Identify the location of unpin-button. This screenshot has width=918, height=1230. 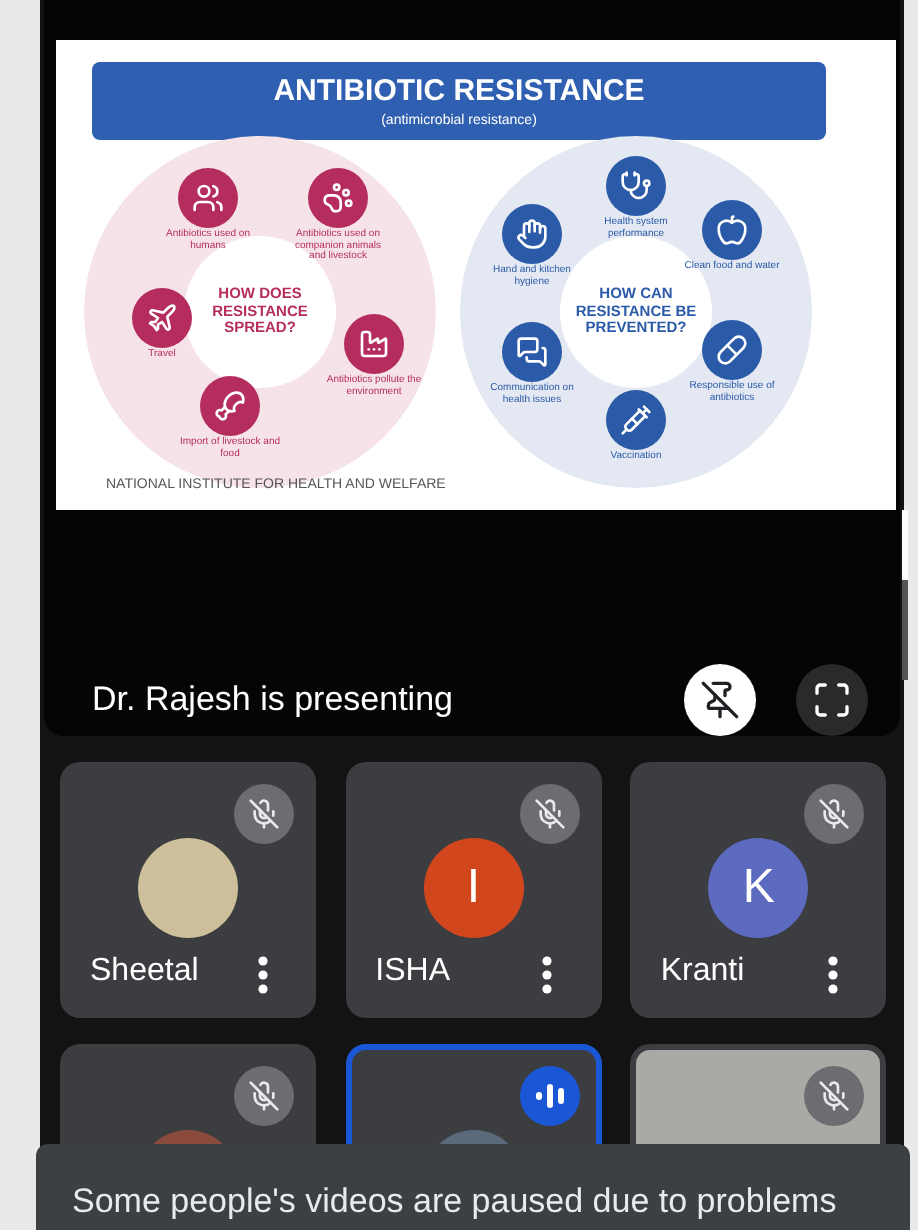
(720, 700).